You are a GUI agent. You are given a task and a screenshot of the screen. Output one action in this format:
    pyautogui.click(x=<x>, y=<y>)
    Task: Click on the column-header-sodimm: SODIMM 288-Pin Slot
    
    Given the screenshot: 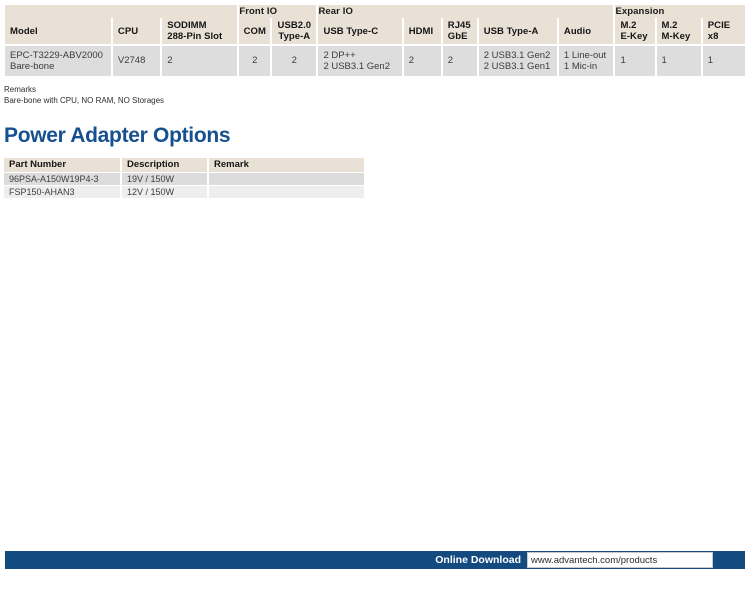 What is the action you would take?
    pyautogui.click(x=201, y=31)
    